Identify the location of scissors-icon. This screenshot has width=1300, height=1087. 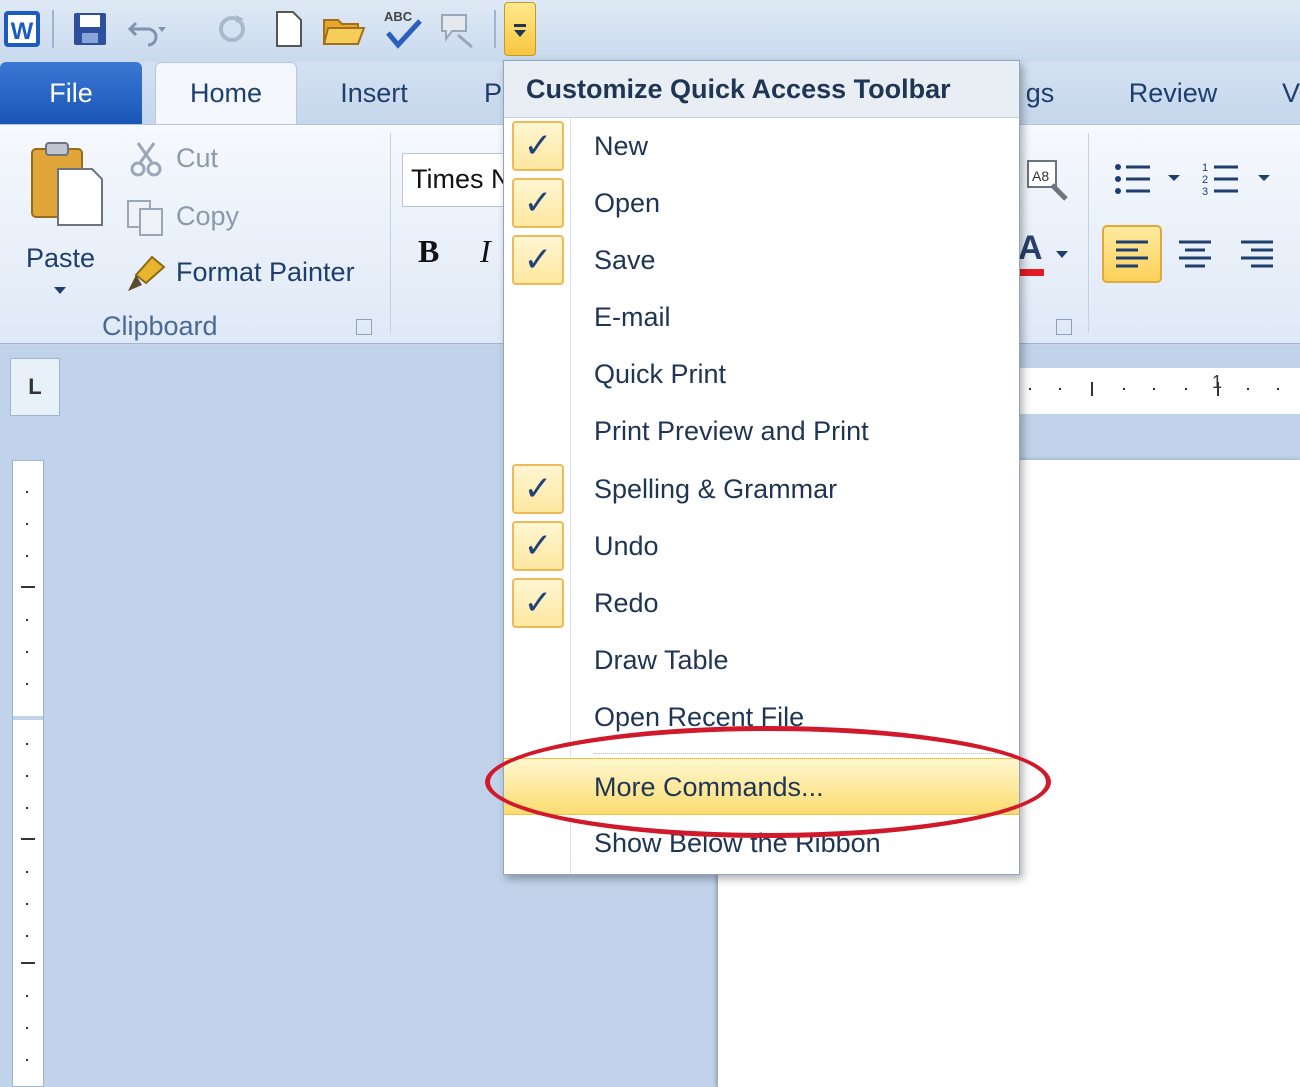
(146, 159).